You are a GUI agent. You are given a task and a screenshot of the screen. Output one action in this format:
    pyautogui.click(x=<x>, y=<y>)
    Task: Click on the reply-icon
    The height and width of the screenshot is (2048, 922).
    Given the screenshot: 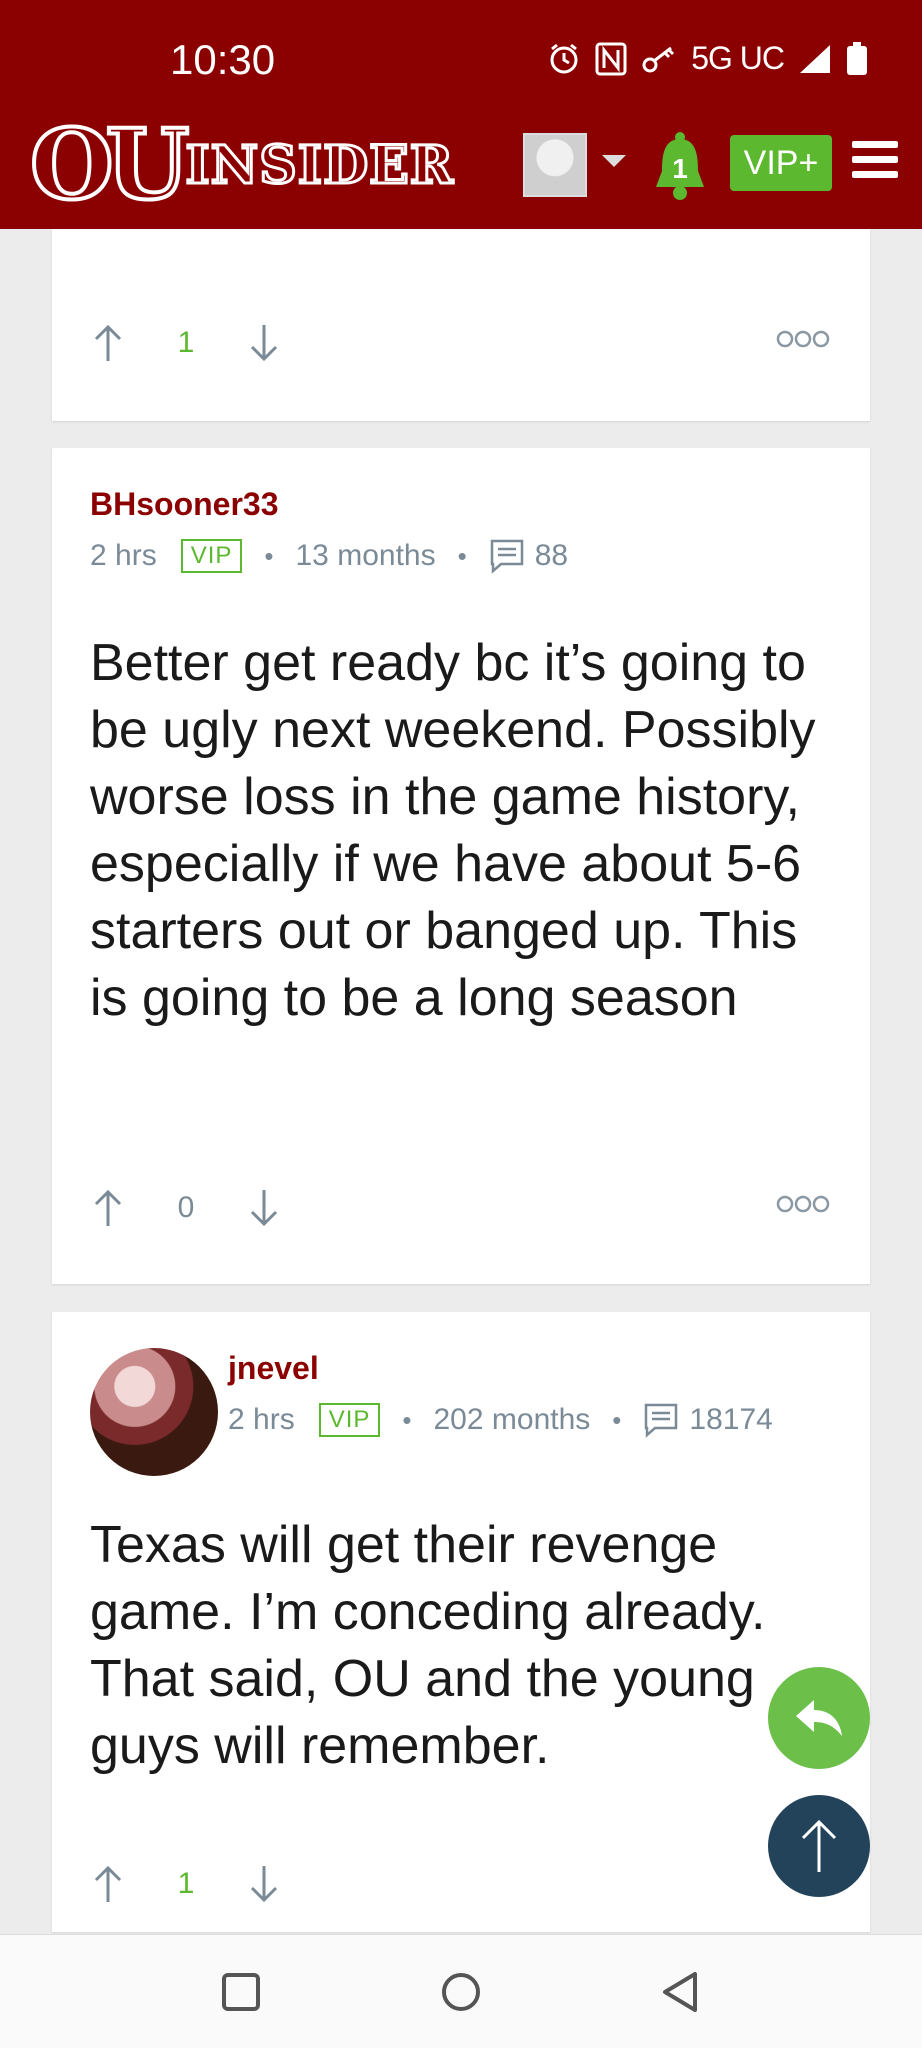 What is the action you would take?
    pyautogui.click(x=819, y=1718)
    